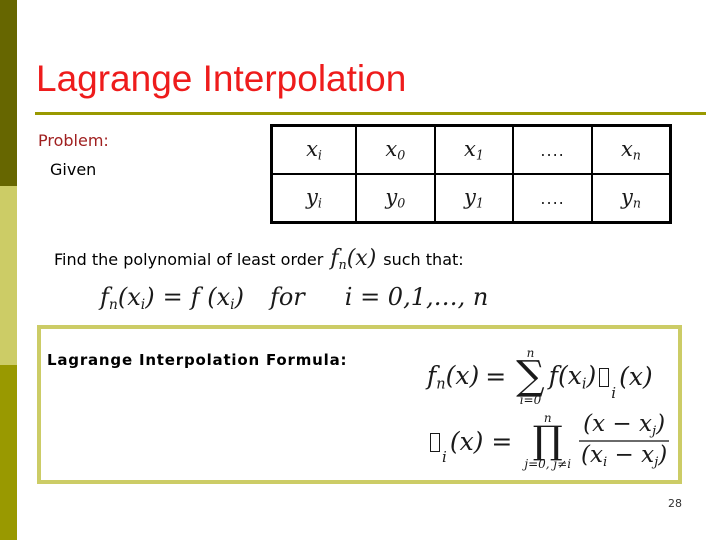  What do you see at coordinates (127, 298) in the screenshot?
I see `condition-lhs: fn(xi)` at bounding box center [127, 298].